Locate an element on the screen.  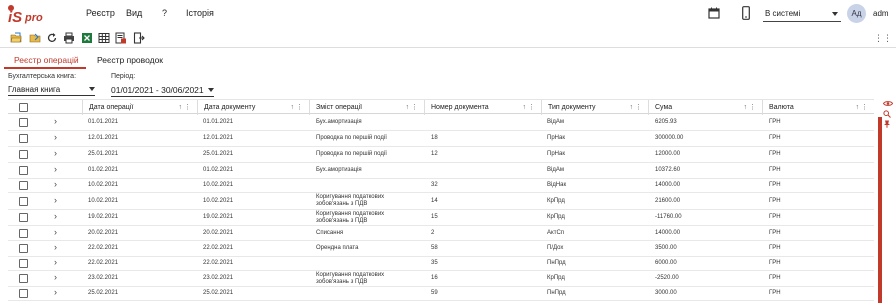
column-header-description: Зміст операції ↑ ⋮ is located at coordinates (366, 107).